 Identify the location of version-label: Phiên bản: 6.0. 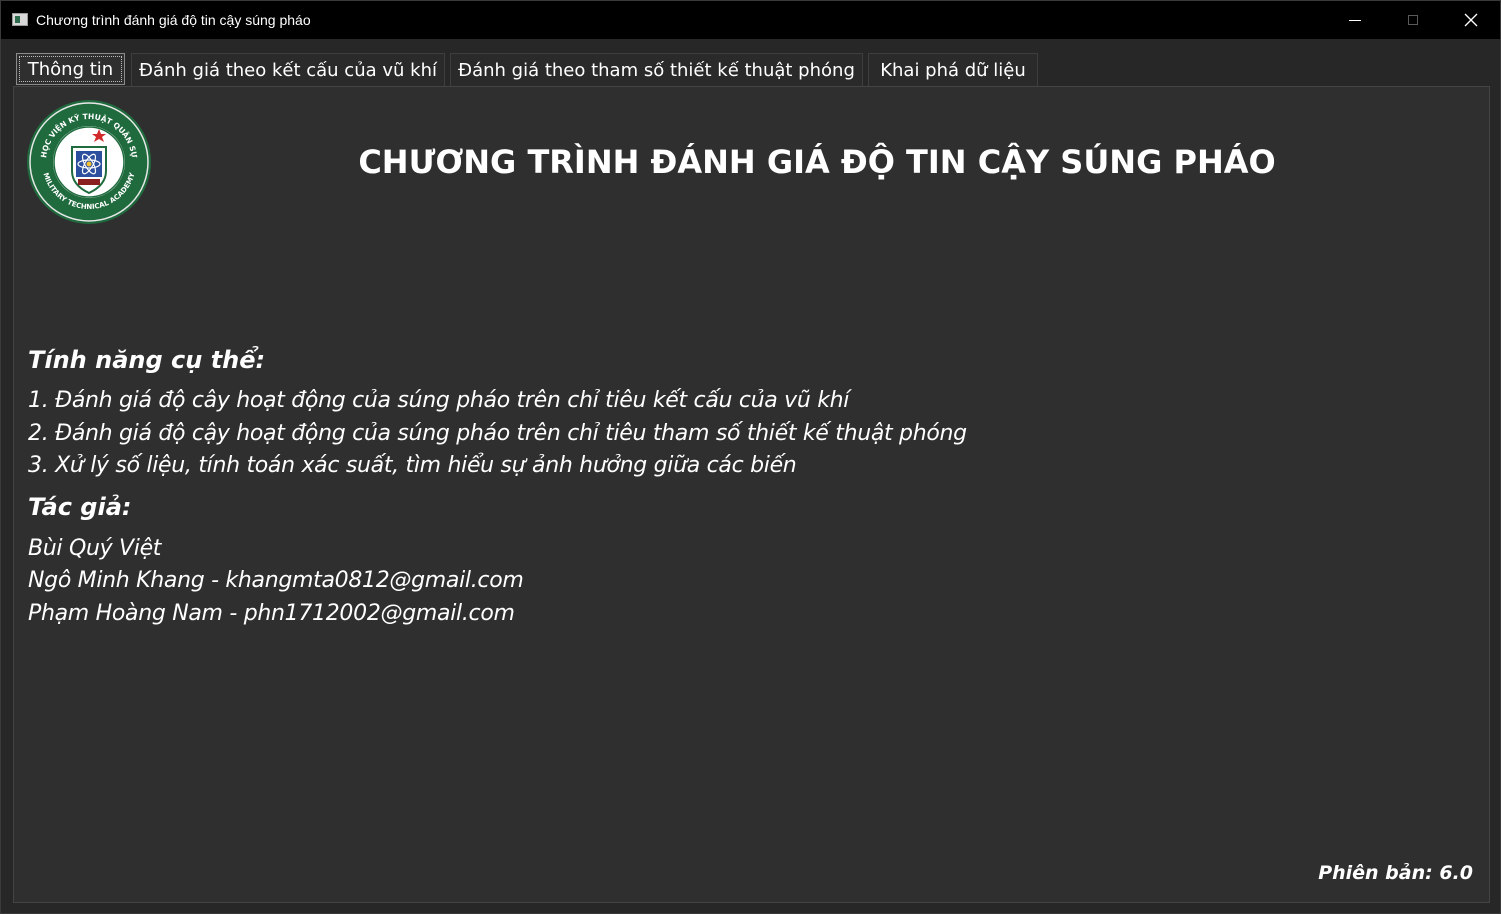
(1395, 873).